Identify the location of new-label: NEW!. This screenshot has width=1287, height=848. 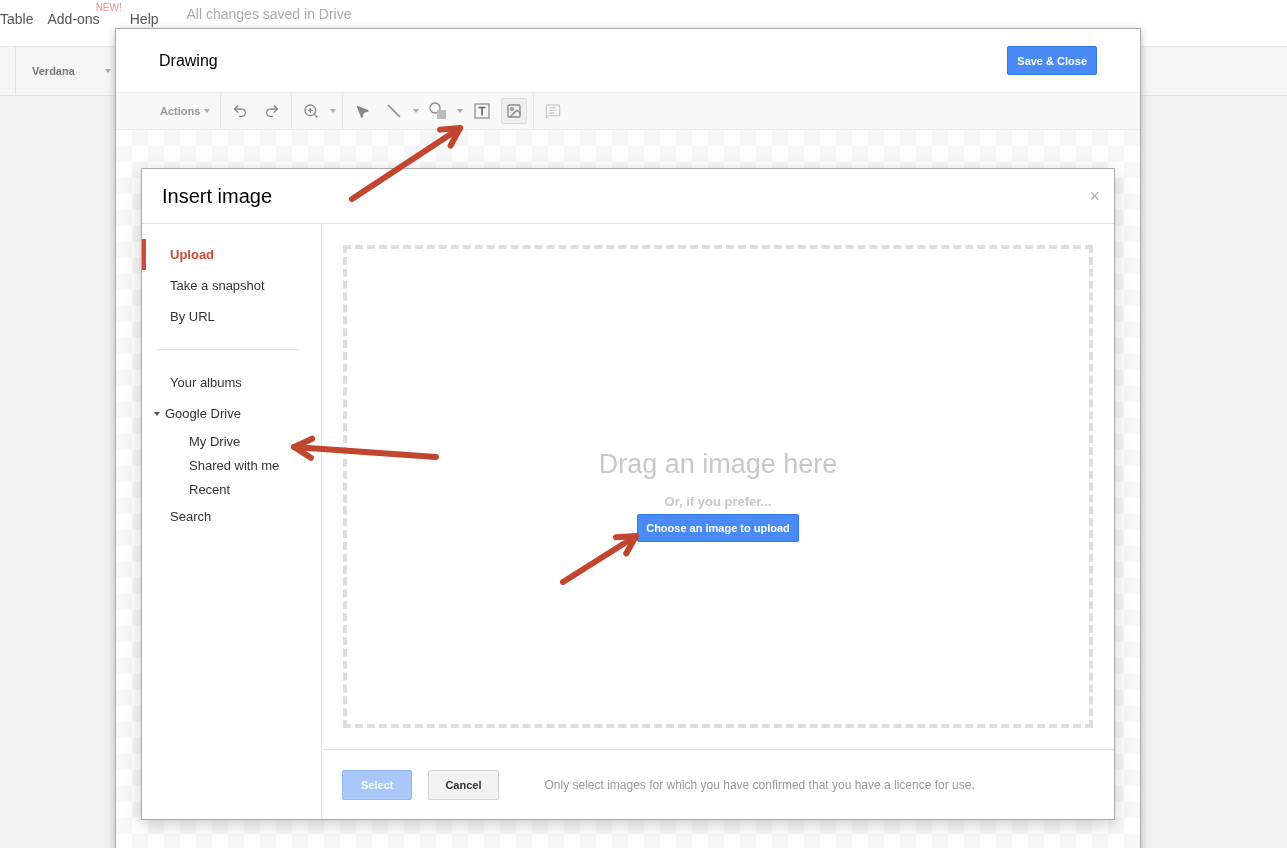
(108, 7).